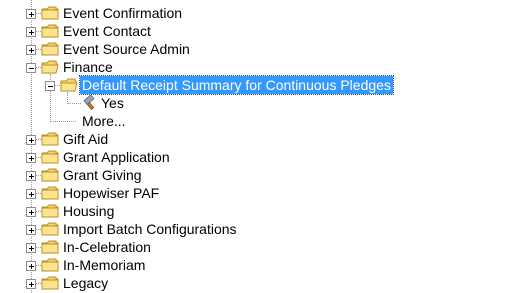 The image size is (520, 293). Describe the element at coordinates (260, 139) in the screenshot. I see `tree-item-gift-aid: Gift Aid` at that location.